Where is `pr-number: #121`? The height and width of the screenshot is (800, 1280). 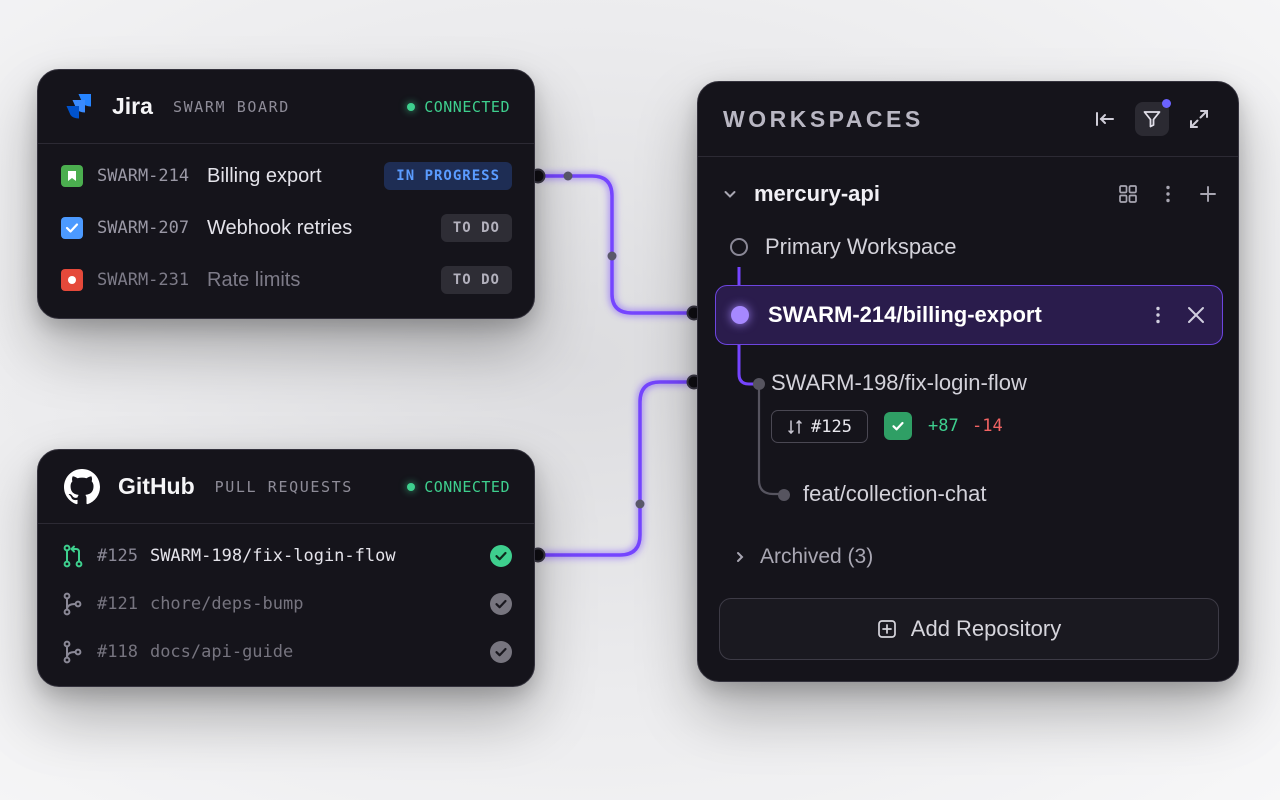 pr-number: #121 is located at coordinates (117, 604).